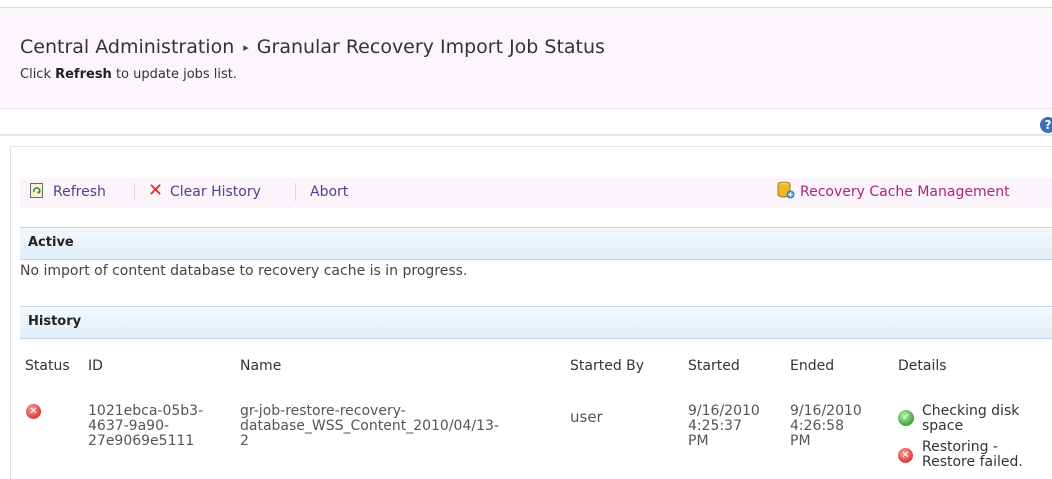 The width and height of the screenshot is (1052, 479). What do you see at coordinates (905, 192) in the screenshot?
I see `recovery-cache-management-link: Recovery Cache Management` at bounding box center [905, 192].